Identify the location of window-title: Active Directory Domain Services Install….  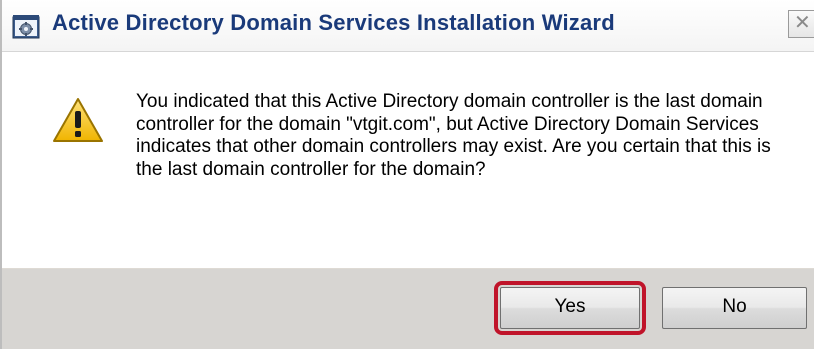
(333, 22).